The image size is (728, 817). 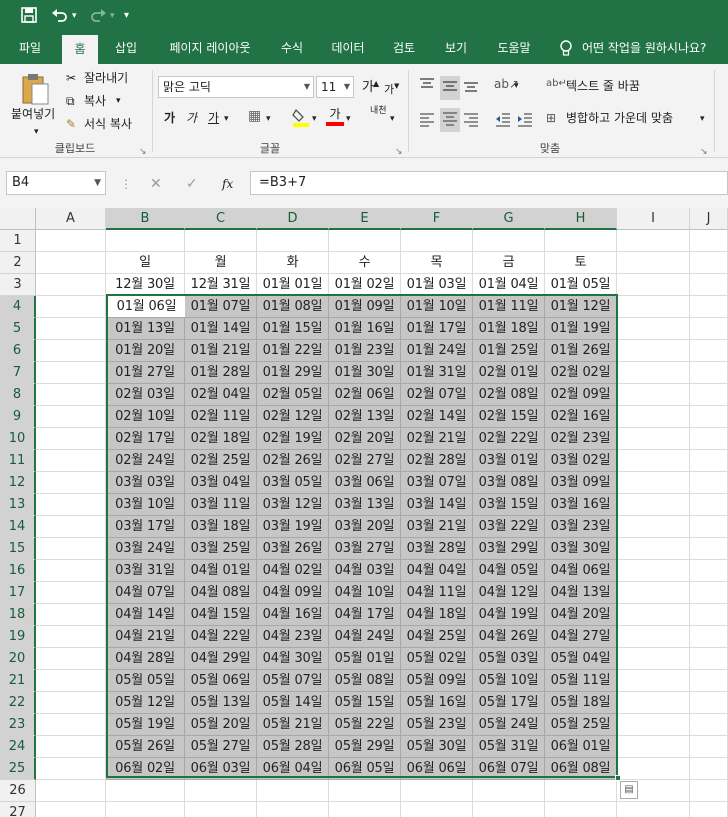 What do you see at coordinates (18, 351) in the screenshot?
I see `row-header: 6` at bounding box center [18, 351].